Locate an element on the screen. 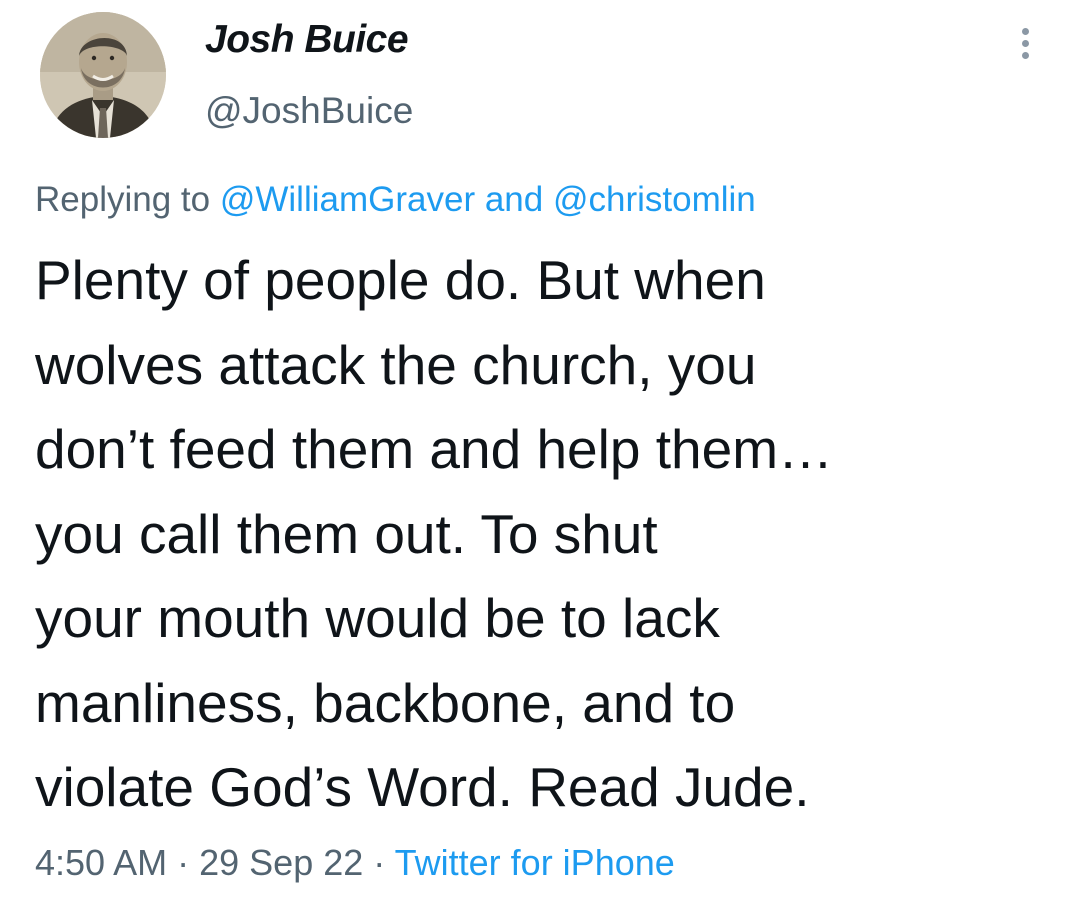  tweet-text-line: your mouth would be to lack is located at coordinates (377, 618).